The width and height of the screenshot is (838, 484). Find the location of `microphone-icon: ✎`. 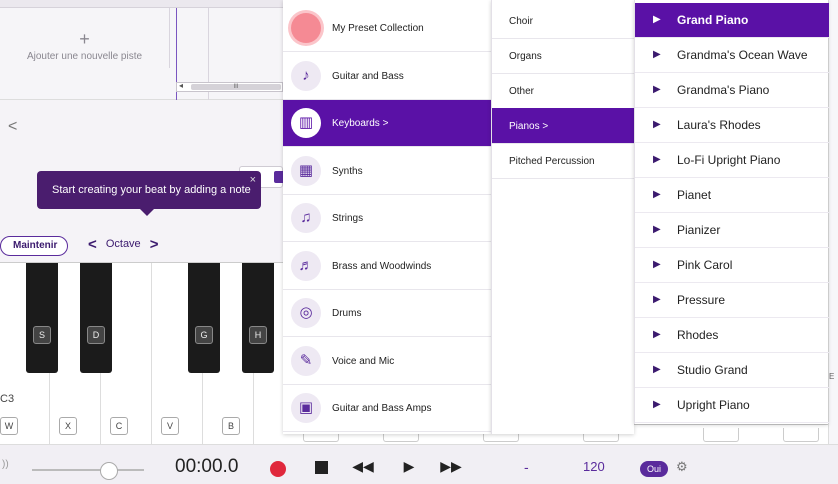

microphone-icon: ✎ is located at coordinates (306, 360).